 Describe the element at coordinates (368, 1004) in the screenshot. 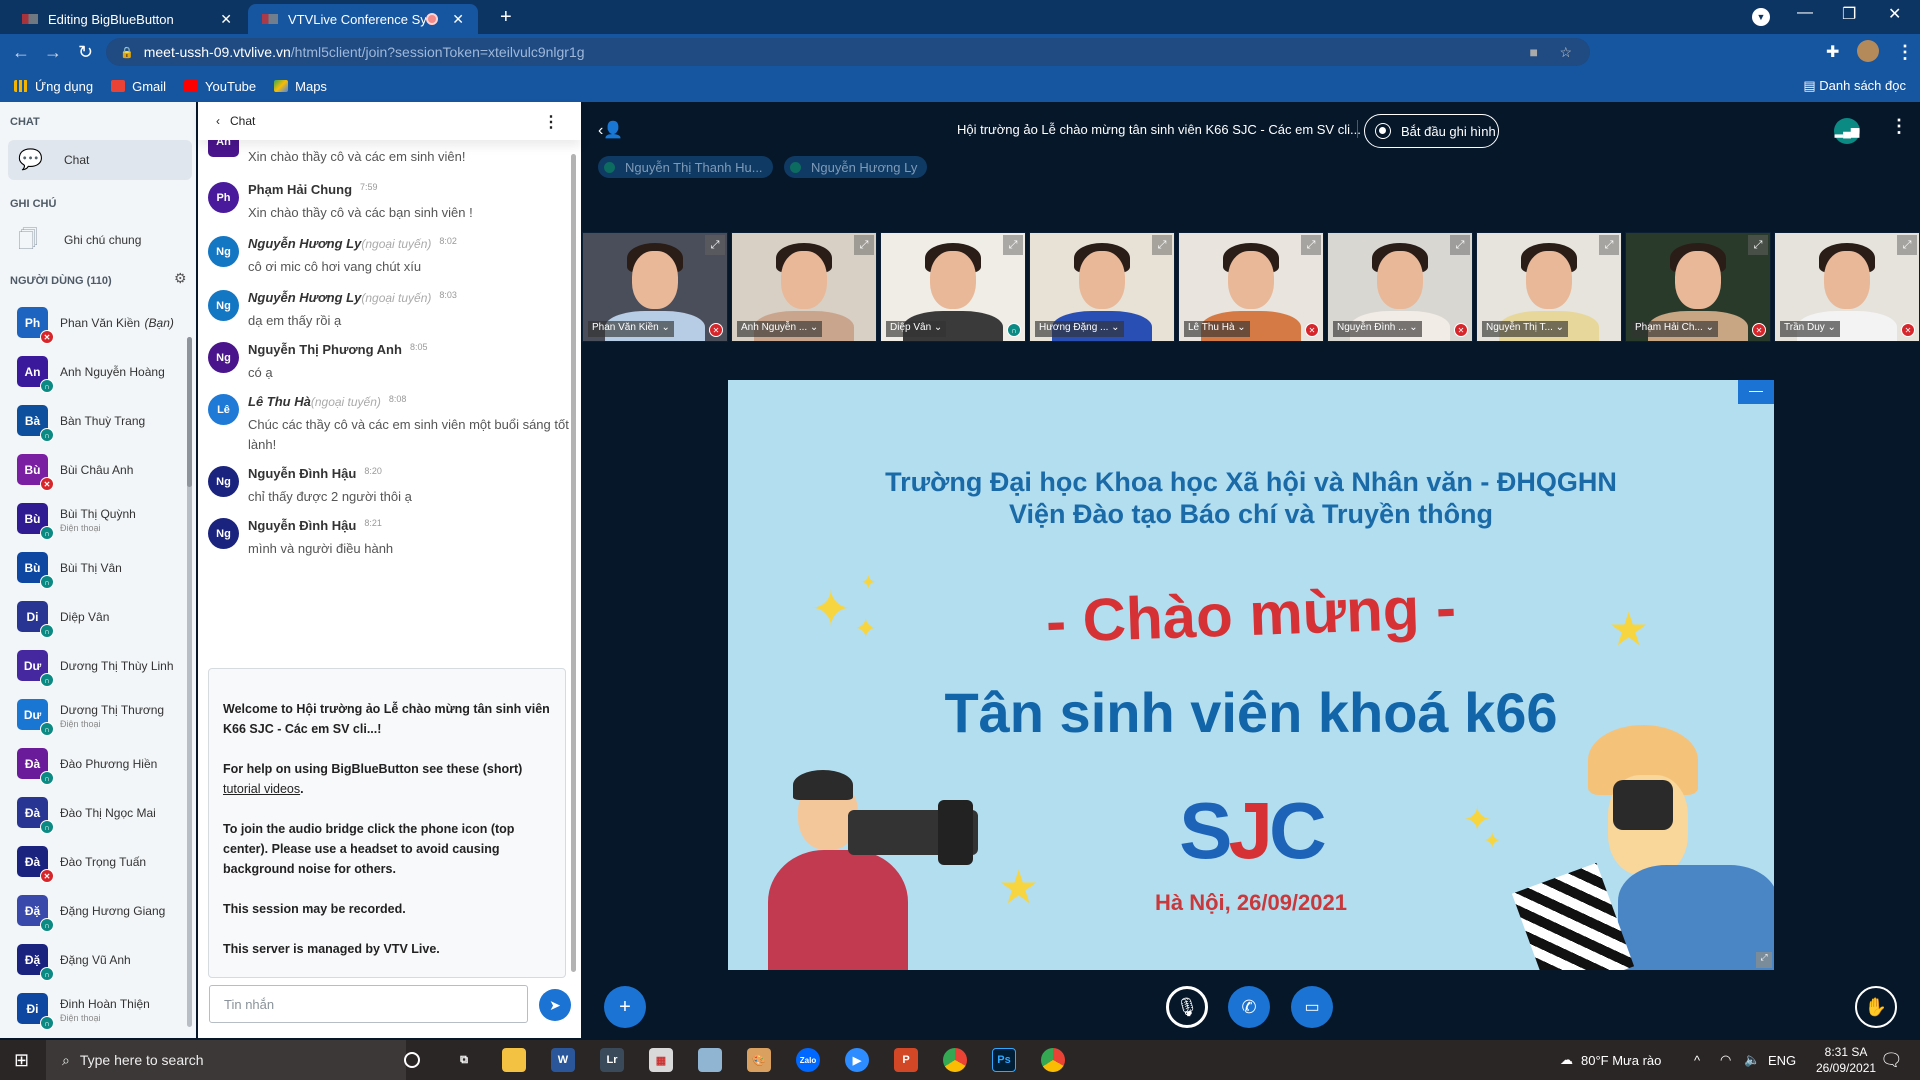

I see `message-input: Tin nhắn` at that location.